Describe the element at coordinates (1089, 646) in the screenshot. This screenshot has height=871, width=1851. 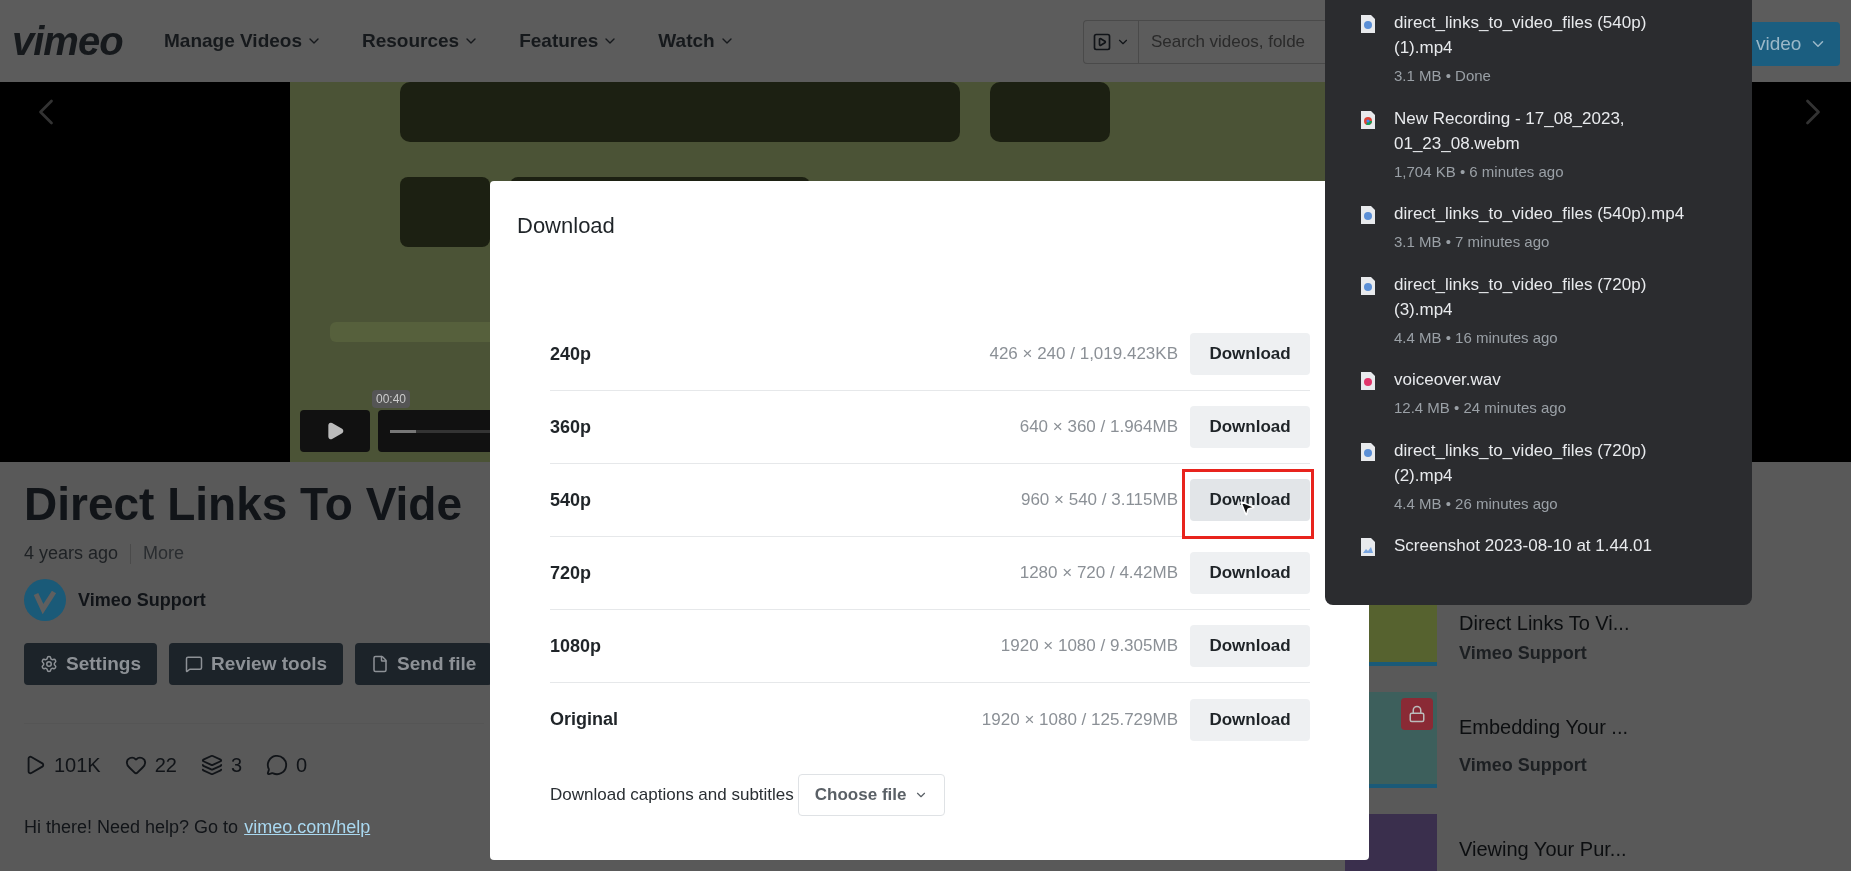
I see `file-info: 1920 × 1080 / 9.305MB` at that location.